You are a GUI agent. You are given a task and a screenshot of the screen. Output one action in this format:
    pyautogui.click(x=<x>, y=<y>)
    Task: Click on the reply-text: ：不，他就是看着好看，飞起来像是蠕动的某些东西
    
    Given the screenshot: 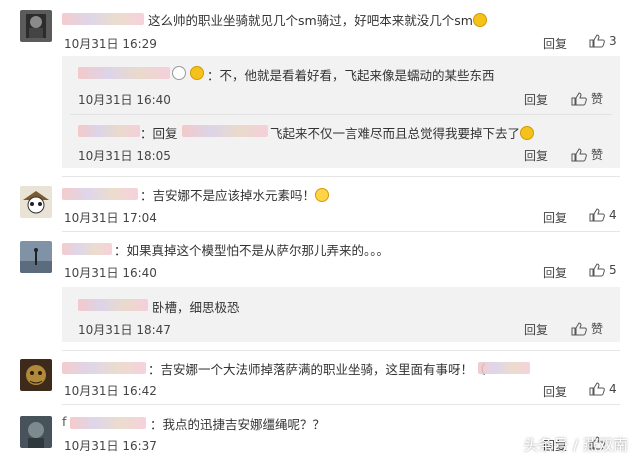 What is the action you would take?
    pyautogui.click(x=351, y=75)
    